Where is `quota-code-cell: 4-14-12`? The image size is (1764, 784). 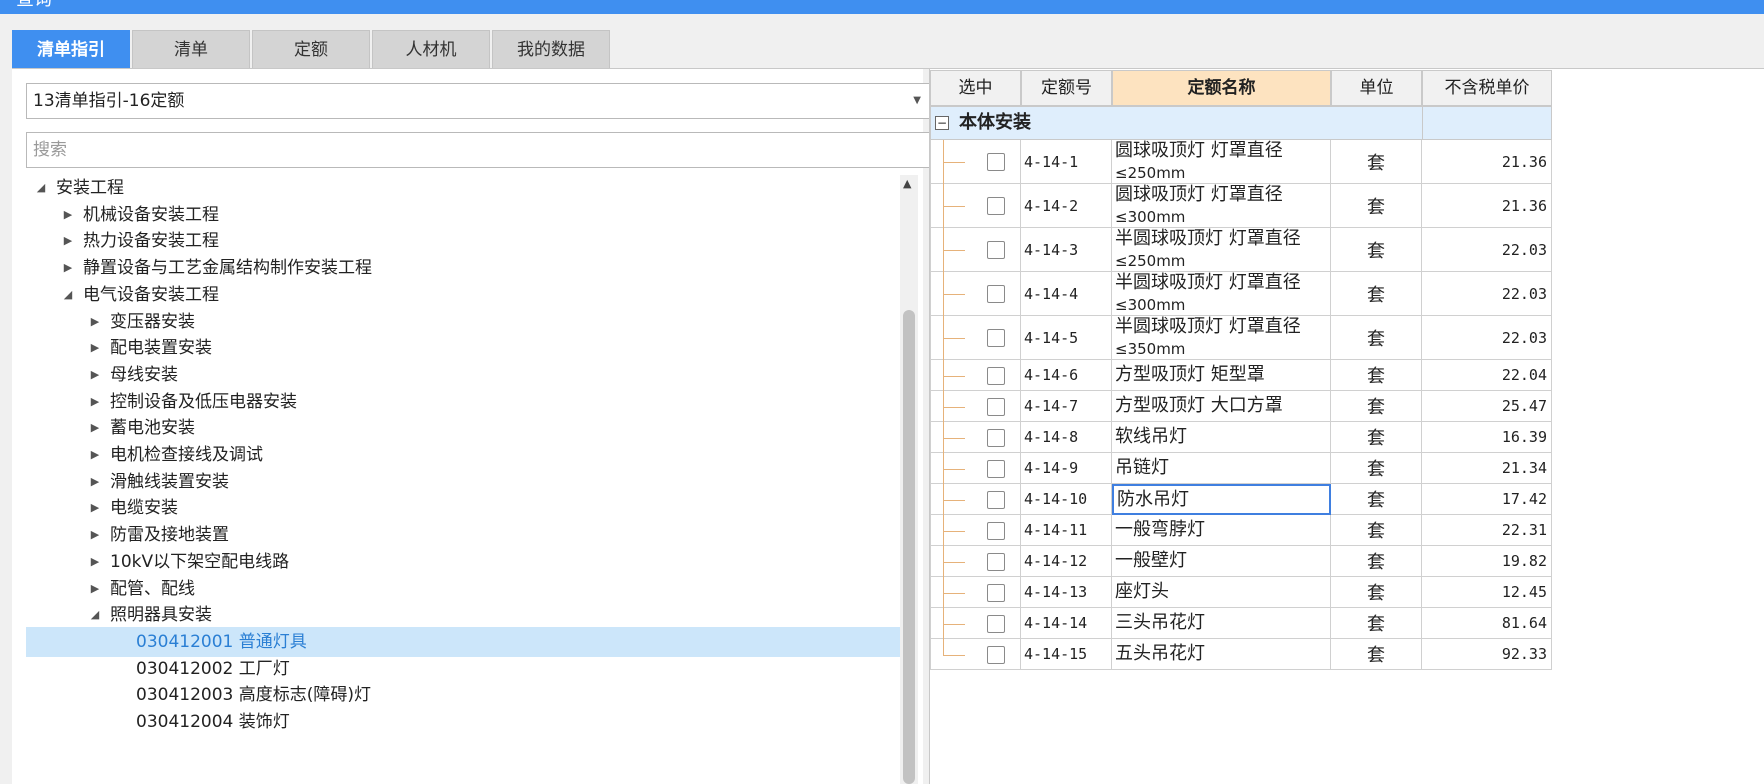
quota-code-cell: 4-14-12 is located at coordinates (1066, 561).